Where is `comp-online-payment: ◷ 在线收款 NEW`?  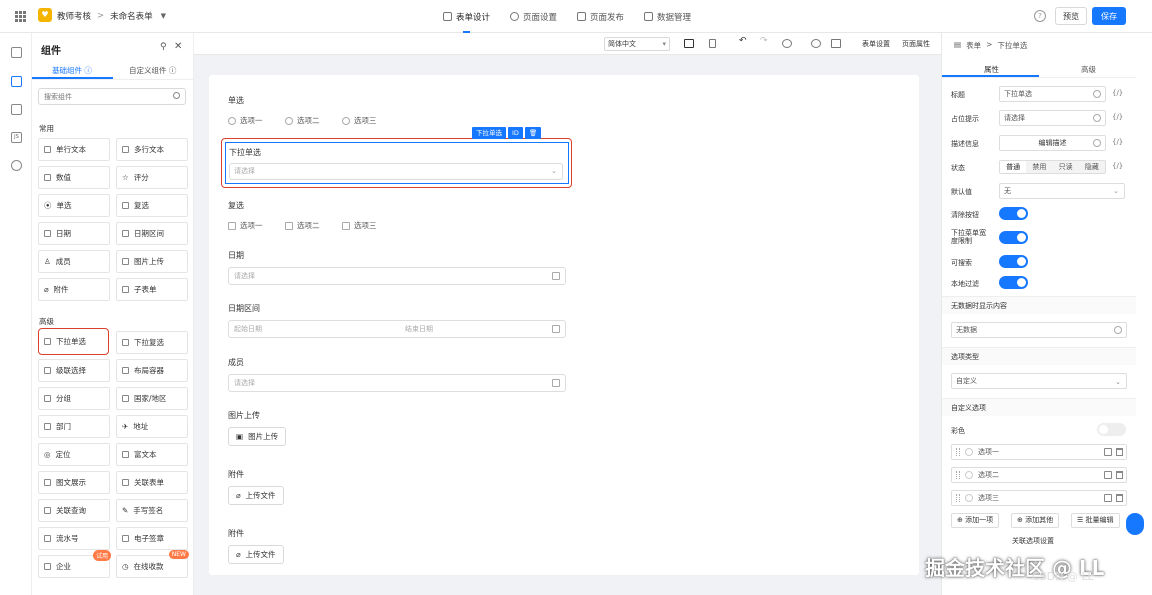 comp-online-payment: ◷ 在线收款 NEW is located at coordinates (152, 564).